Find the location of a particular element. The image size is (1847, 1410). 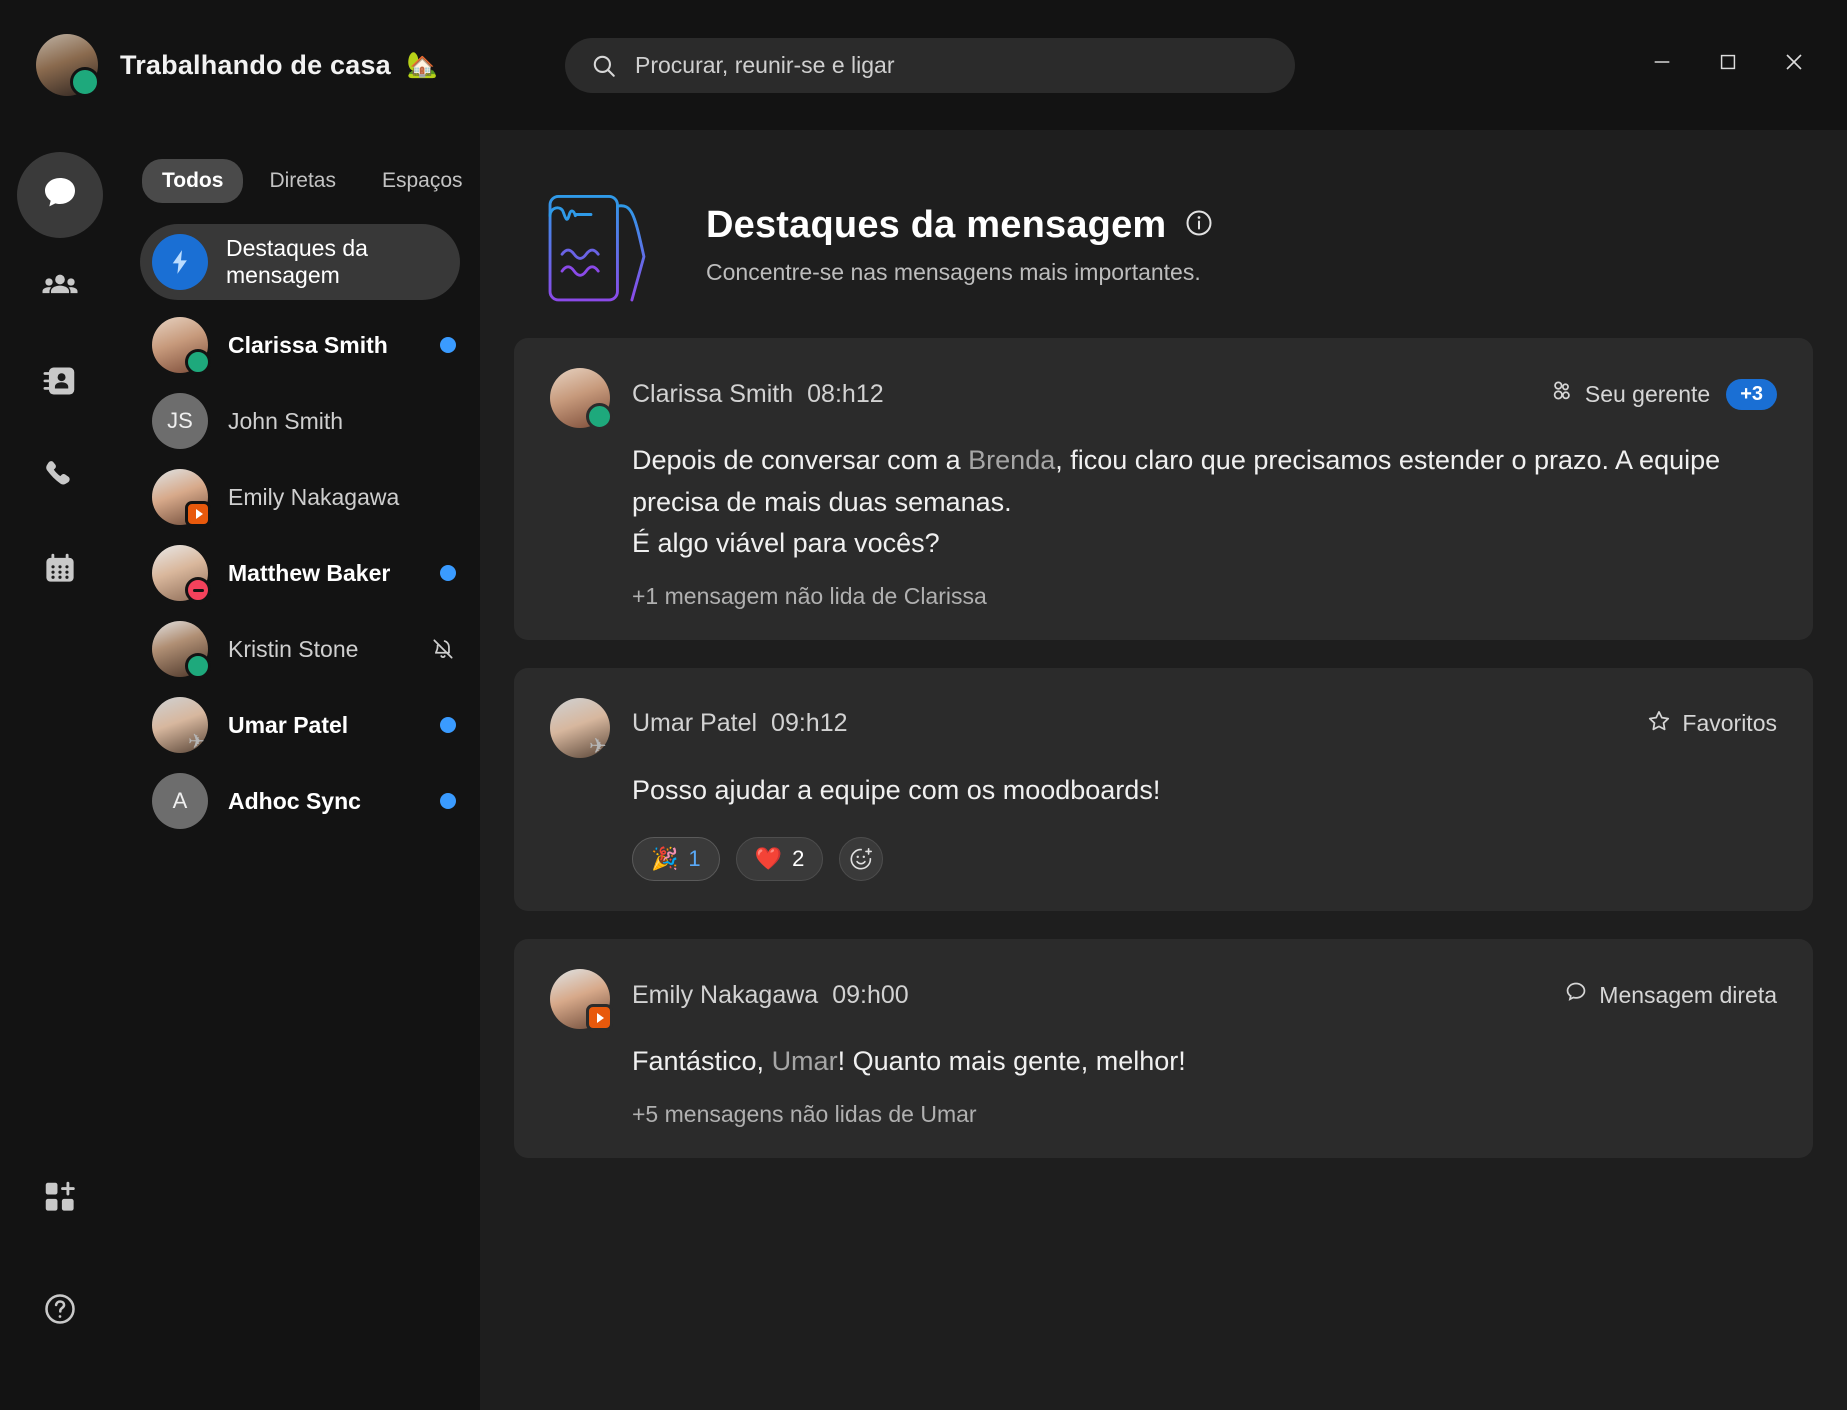

search-input: Procurar, reunir-se e ligar is located at coordinates (930, 65).